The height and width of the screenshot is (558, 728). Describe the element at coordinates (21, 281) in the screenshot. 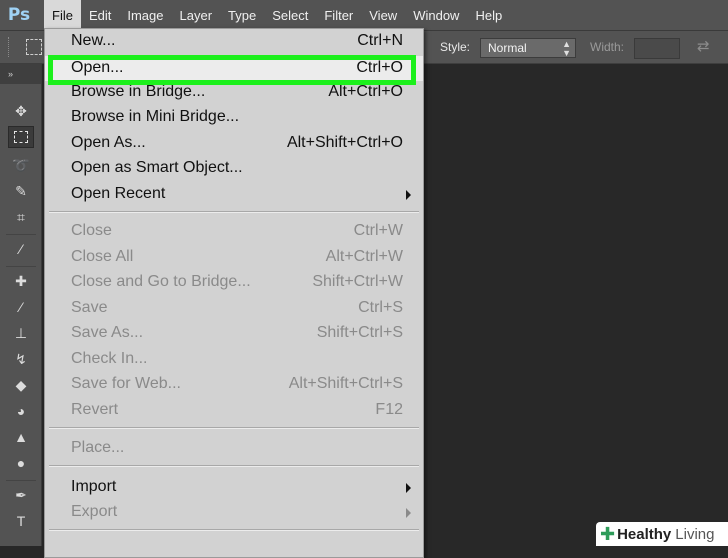

I see `healing-brush-tool-icon: ✚` at that location.